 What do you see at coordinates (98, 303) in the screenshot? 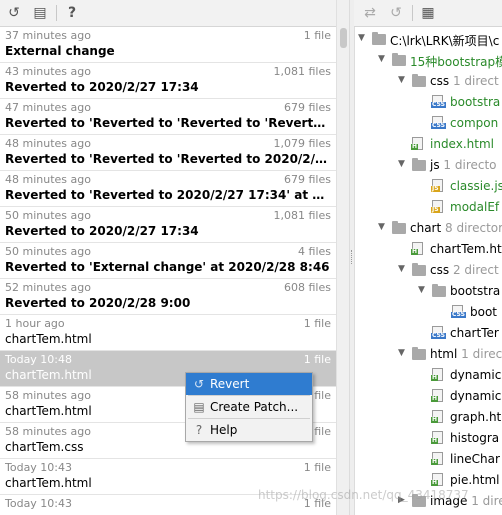
I see `revision-title: Reverted to 2020/2/28 9:00` at bounding box center [98, 303].